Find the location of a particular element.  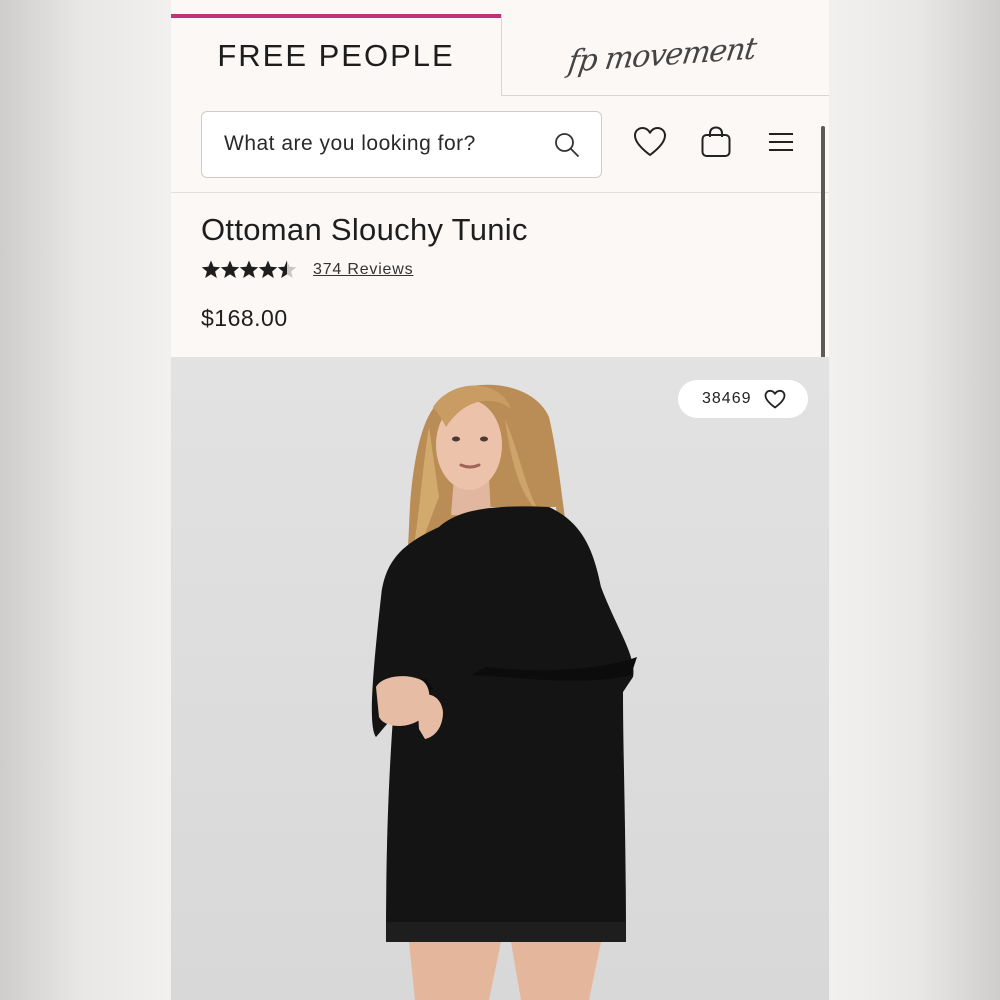

product-price: $168.00 is located at coordinates (244, 318).